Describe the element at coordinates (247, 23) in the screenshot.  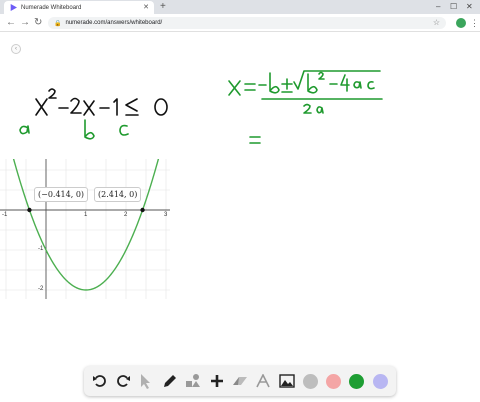
I see `address-bar: 🔒 numerade.com/answers/whiteboard/ ☆` at that location.